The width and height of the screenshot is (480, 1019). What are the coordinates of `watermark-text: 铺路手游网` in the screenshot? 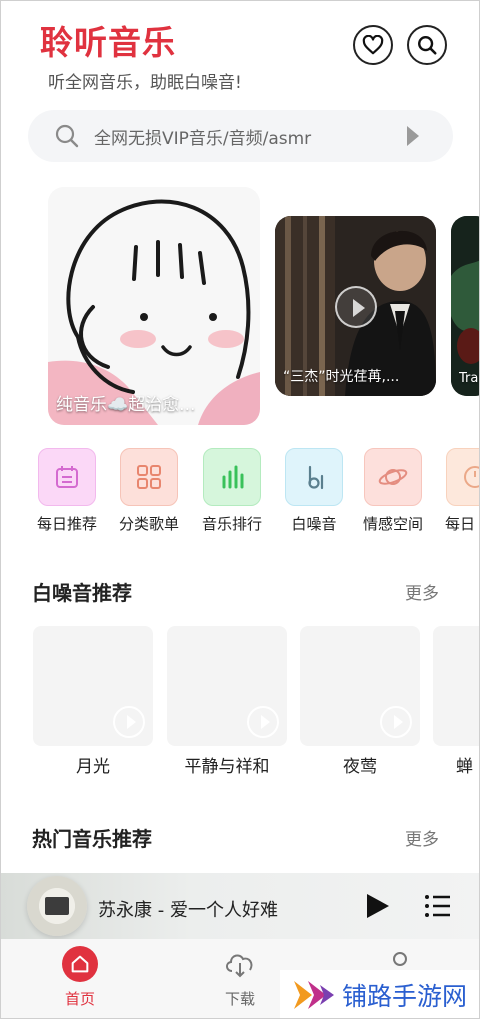 It's located at (405, 996).